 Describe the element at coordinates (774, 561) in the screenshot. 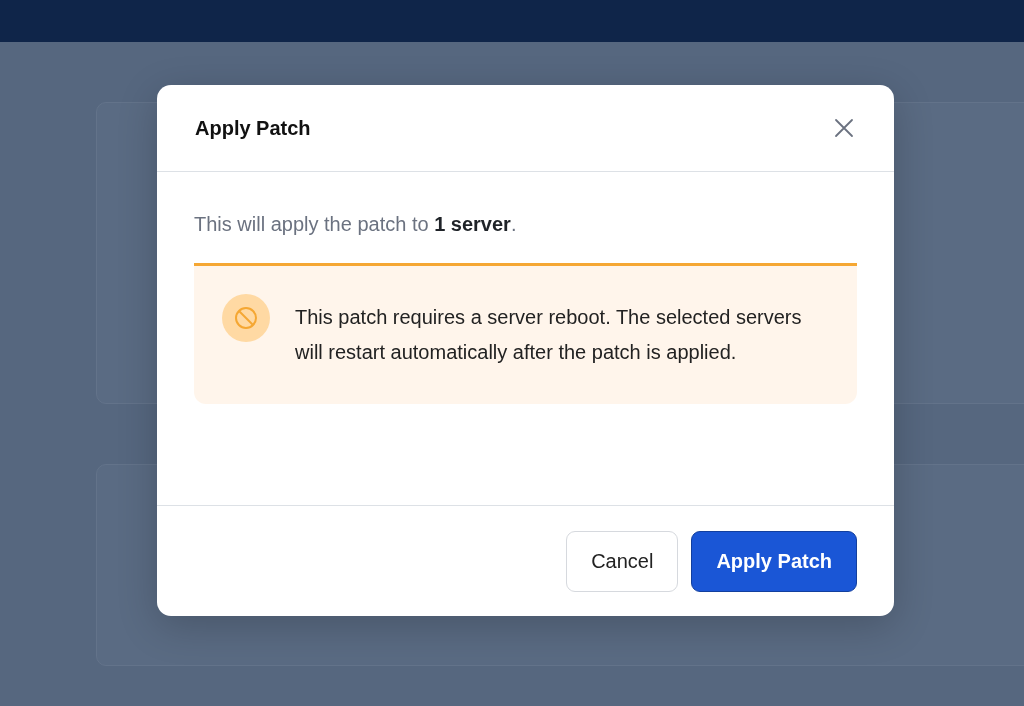

I see `apply-button: Apply Patch` at that location.